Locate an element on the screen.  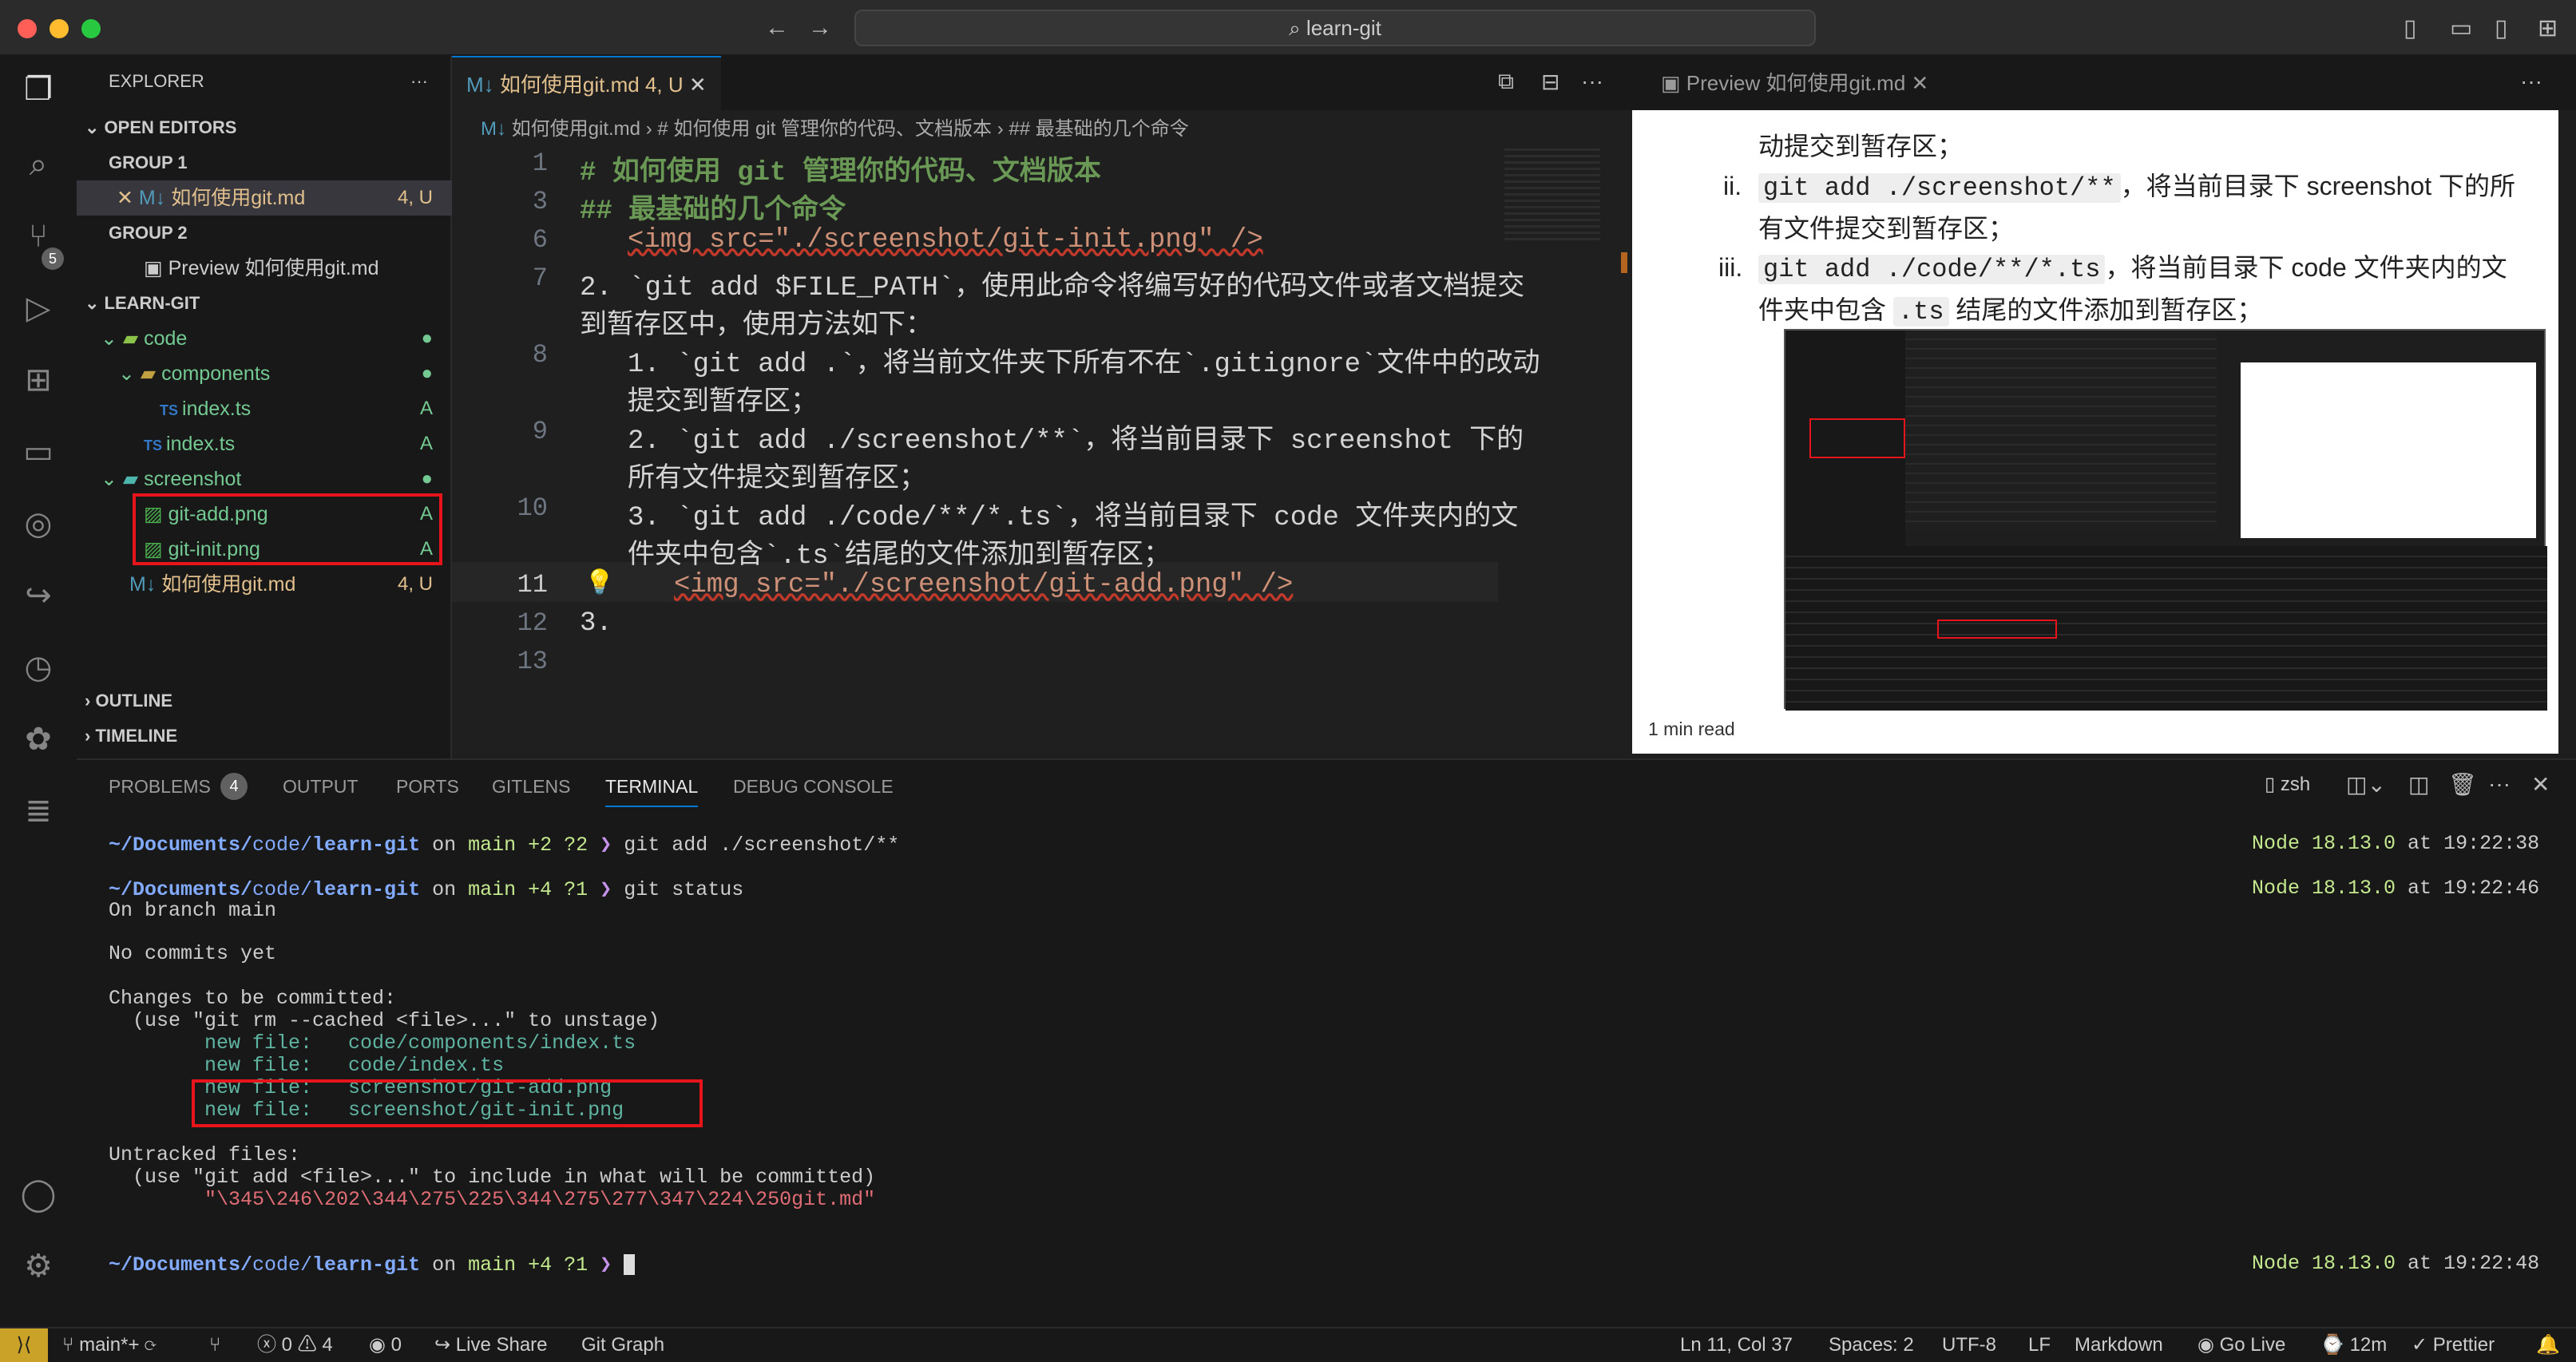
command-center-search: ⌕ learn-git is located at coordinates (1335, 28).